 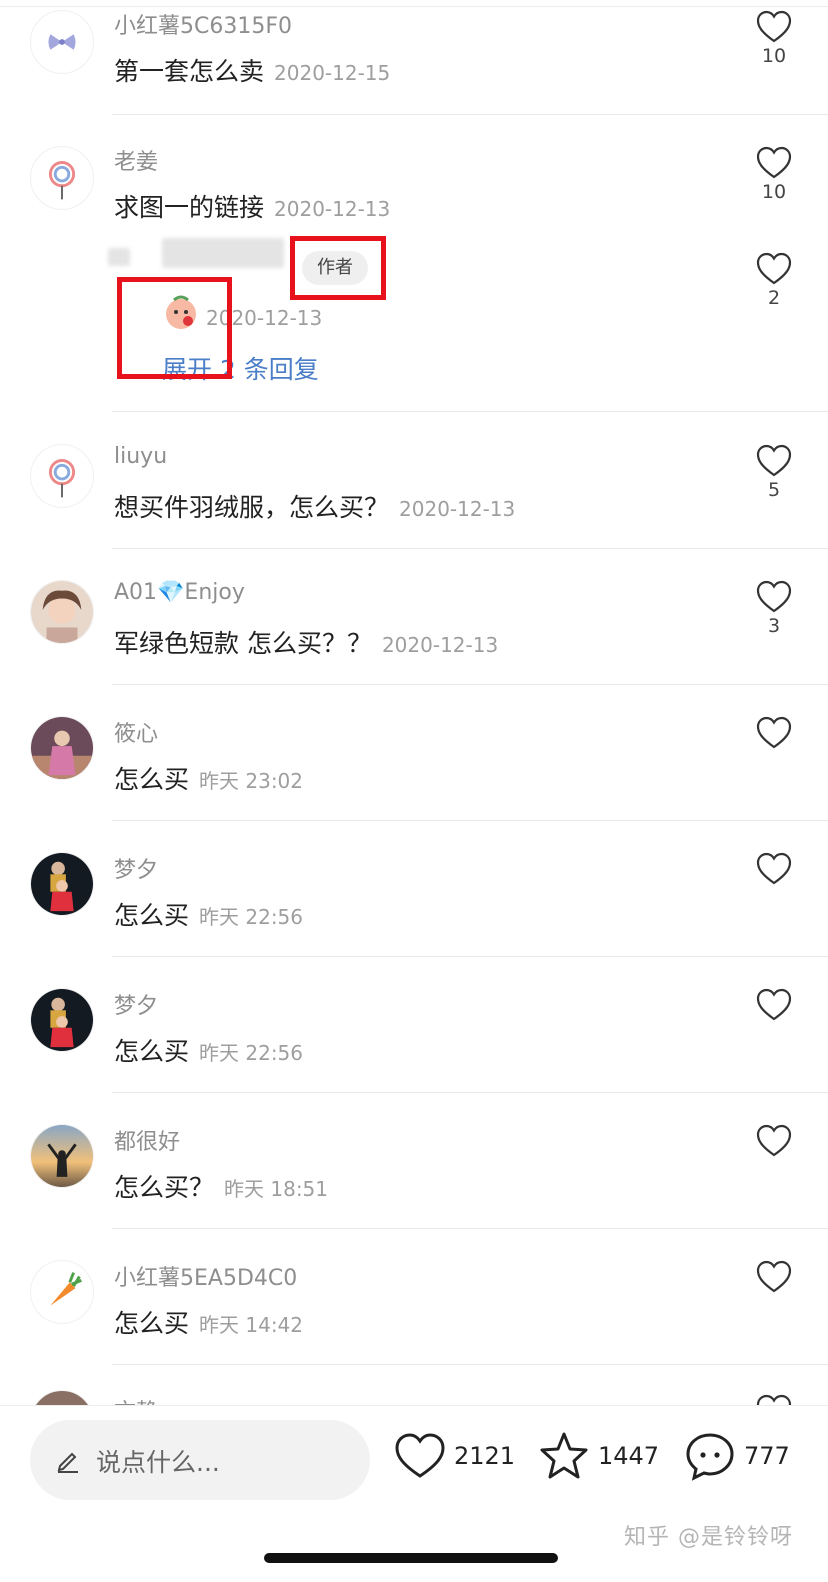 I want to click on collect-total: 1447, so click(x=629, y=1456).